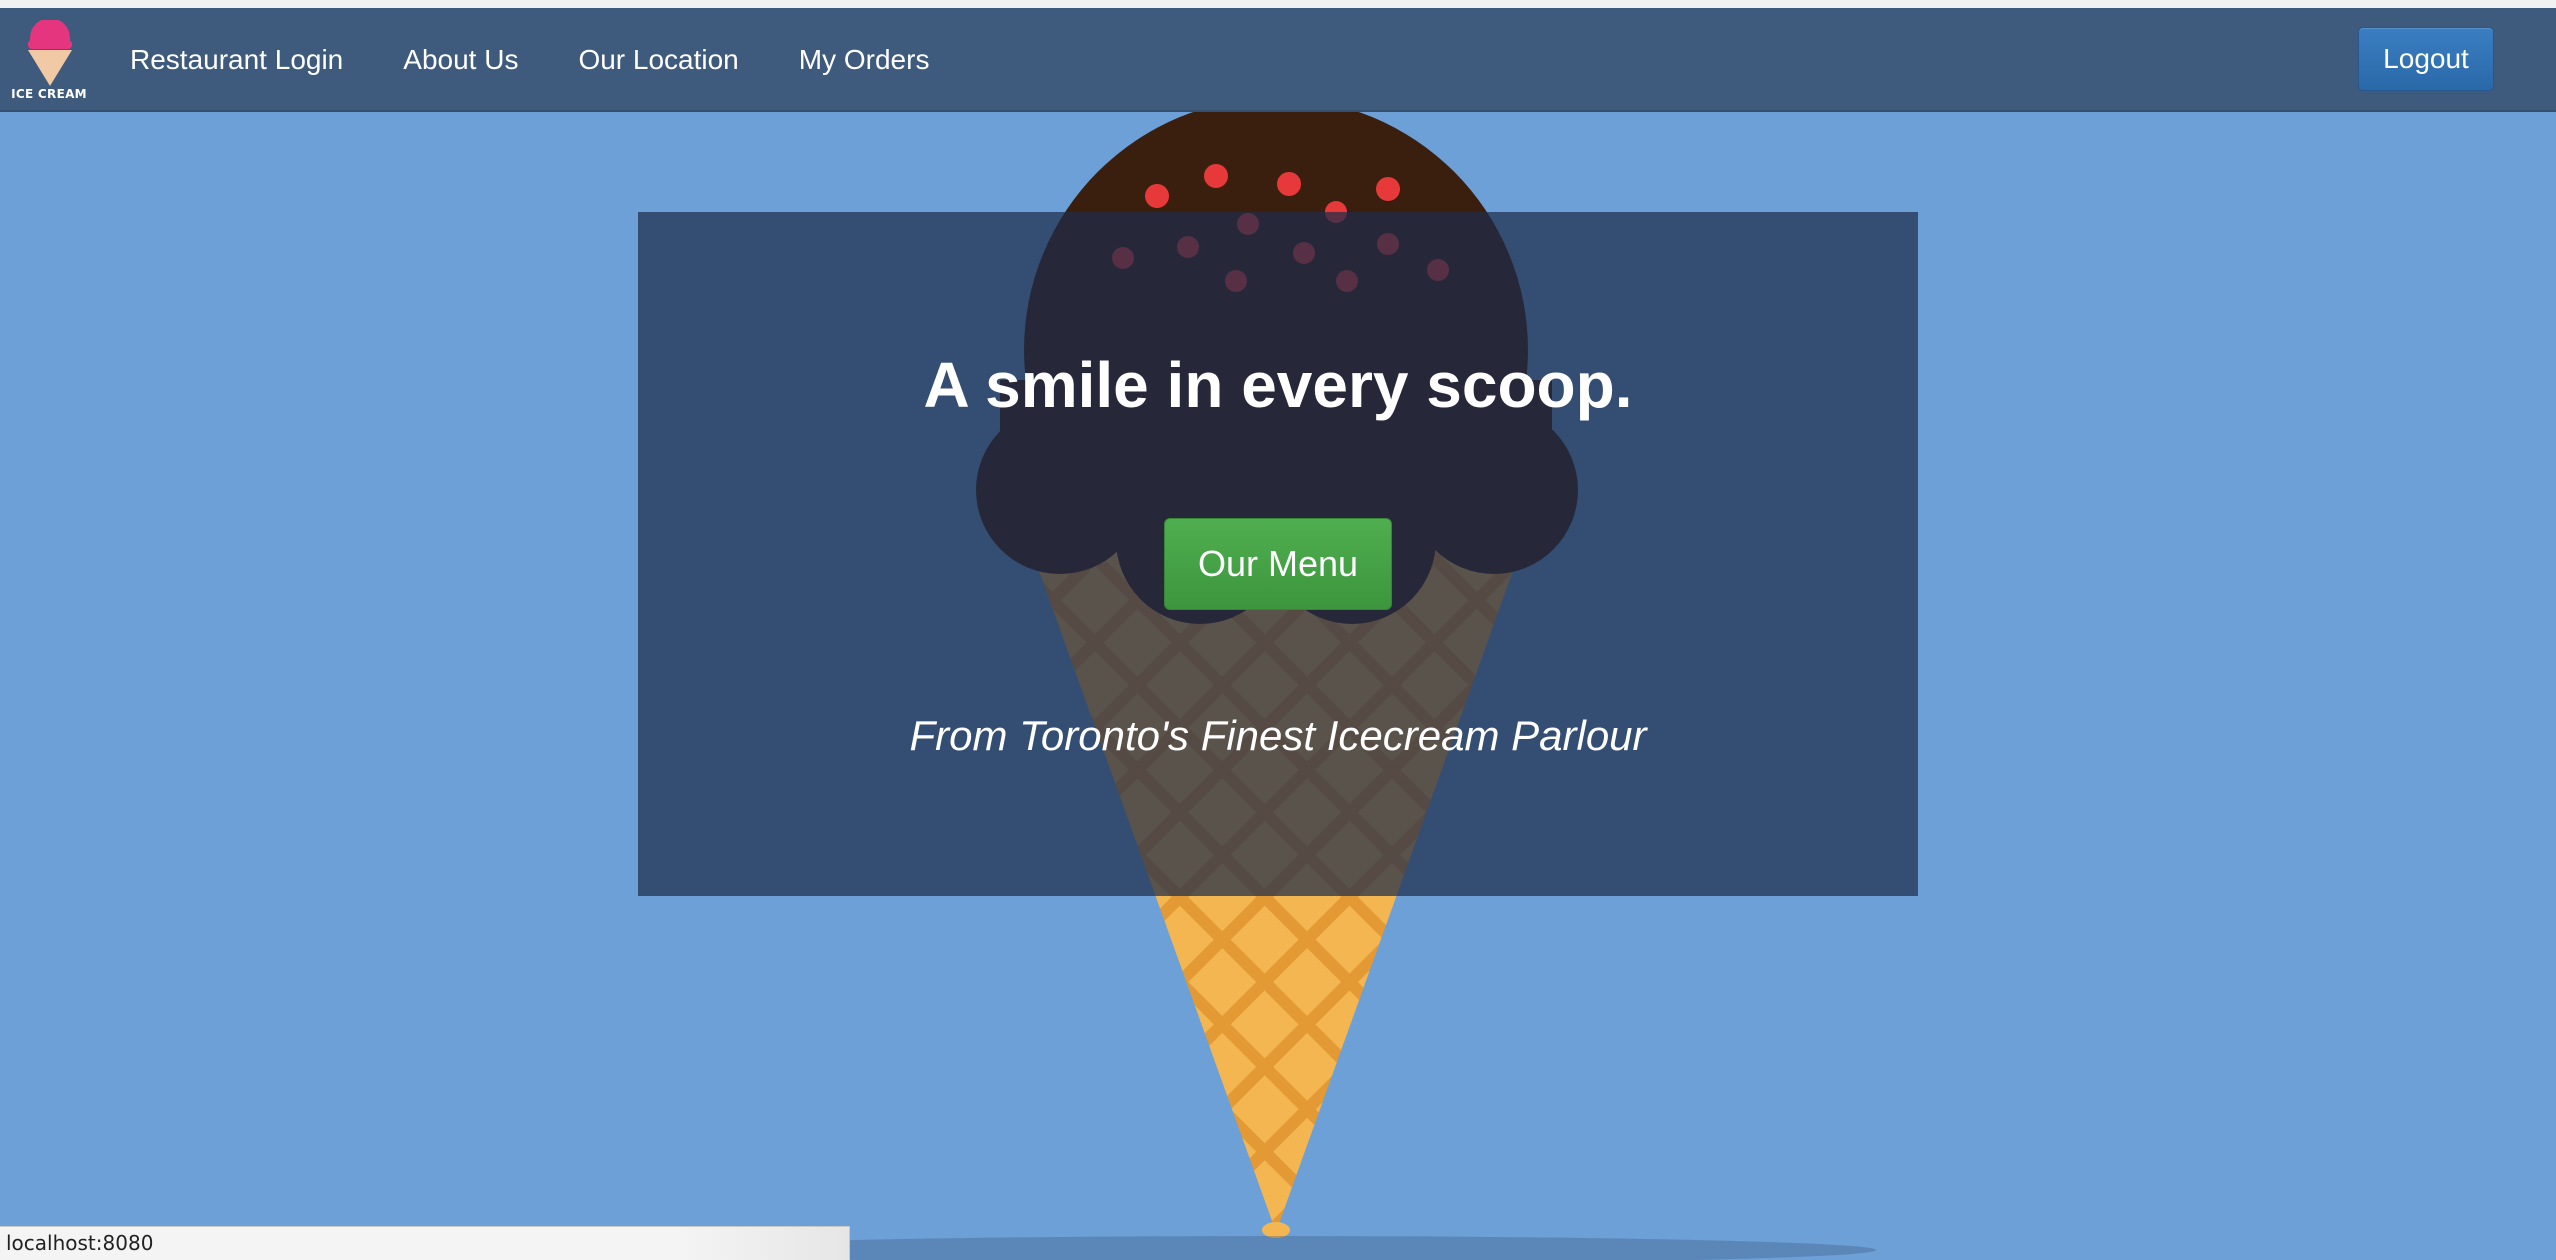  What do you see at coordinates (864, 60) in the screenshot?
I see `nav-my-orders: My Orders` at bounding box center [864, 60].